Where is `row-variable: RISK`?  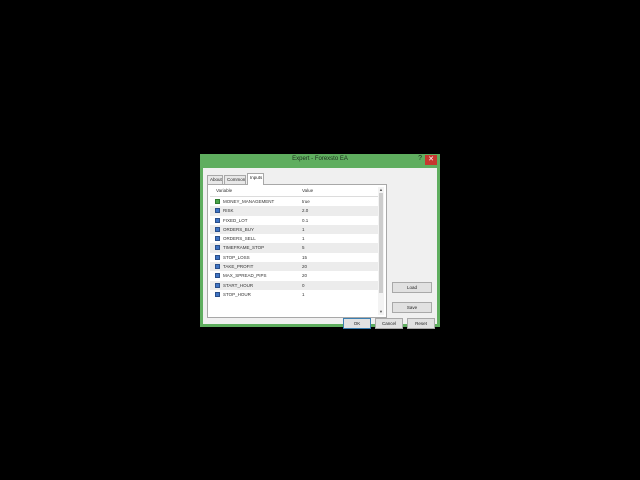
row-variable: RISK is located at coordinates (228, 211).